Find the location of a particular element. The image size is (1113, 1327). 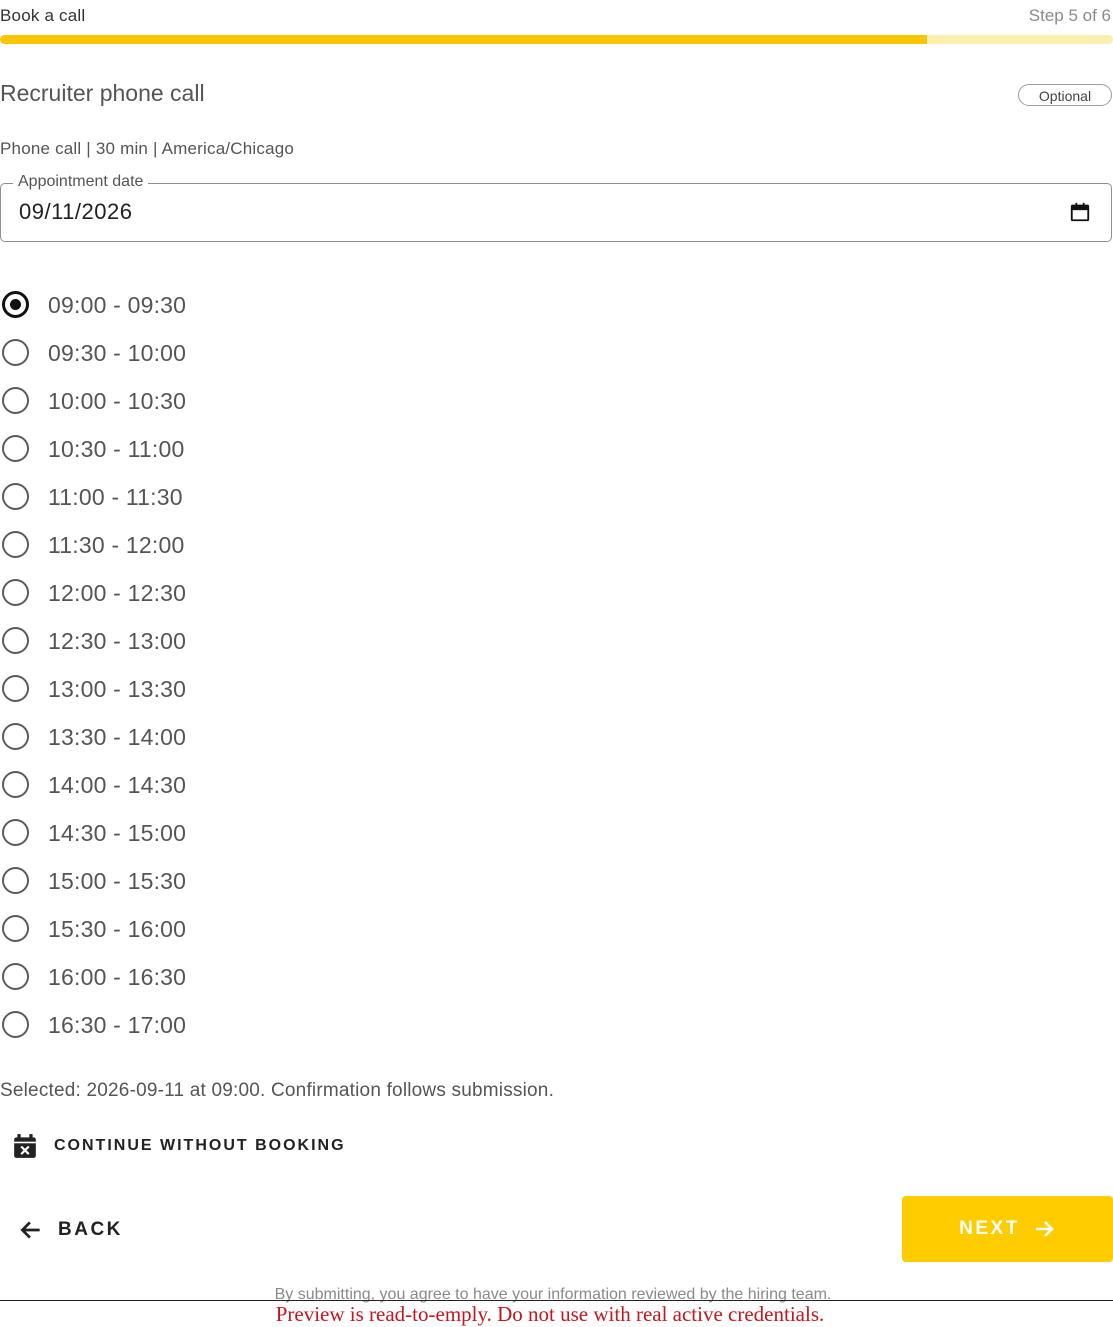

calendar-remove-icon is located at coordinates (25, 1146).